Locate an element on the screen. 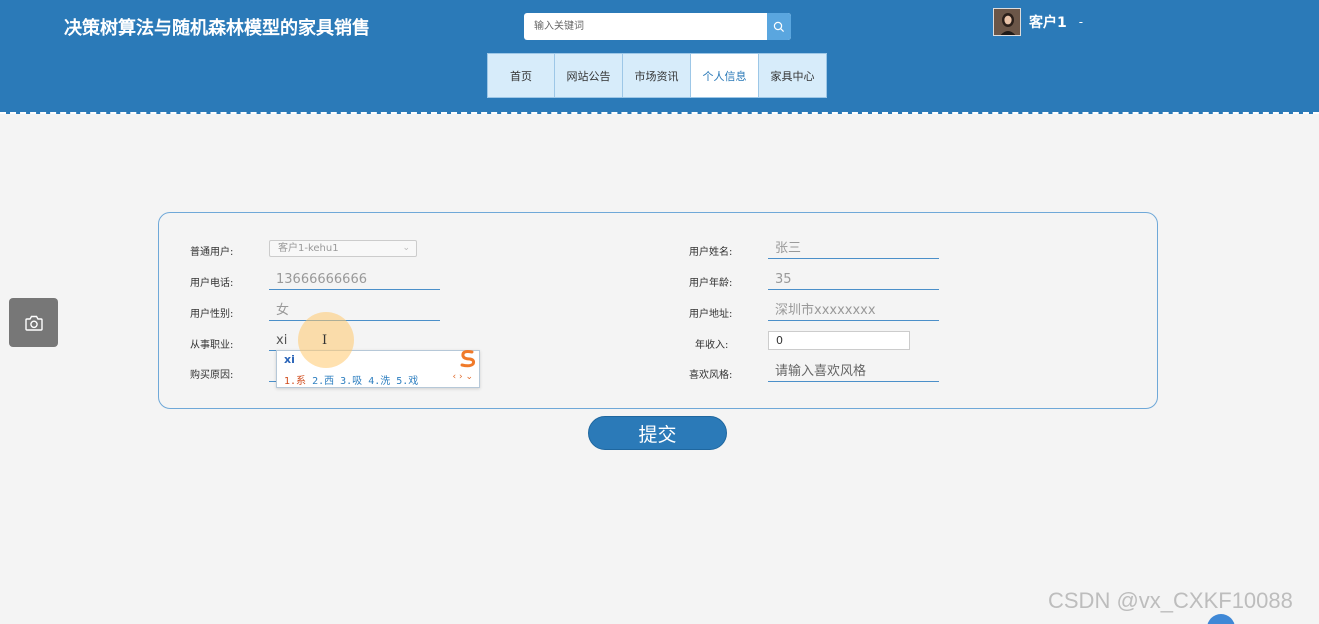  income-field: 0 is located at coordinates (839, 340).